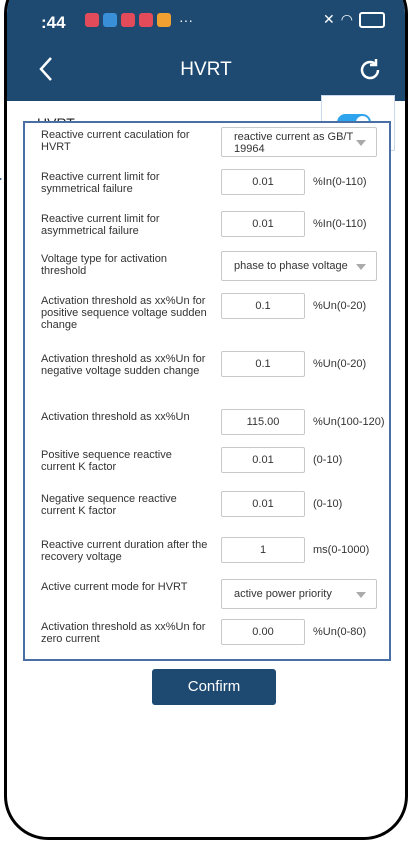 Image resolution: width=412 pixels, height=843 pixels. Describe the element at coordinates (346, 19) in the screenshot. I see `wifi-icon: ◠` at that location.